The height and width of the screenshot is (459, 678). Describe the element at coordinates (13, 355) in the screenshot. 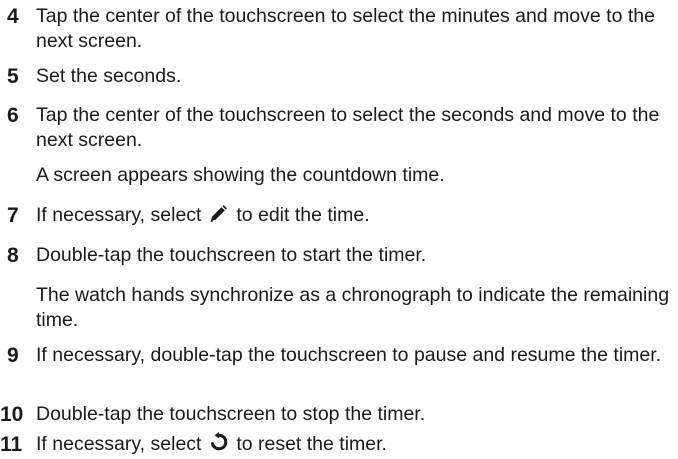

I see `step-number: 9` at that location.